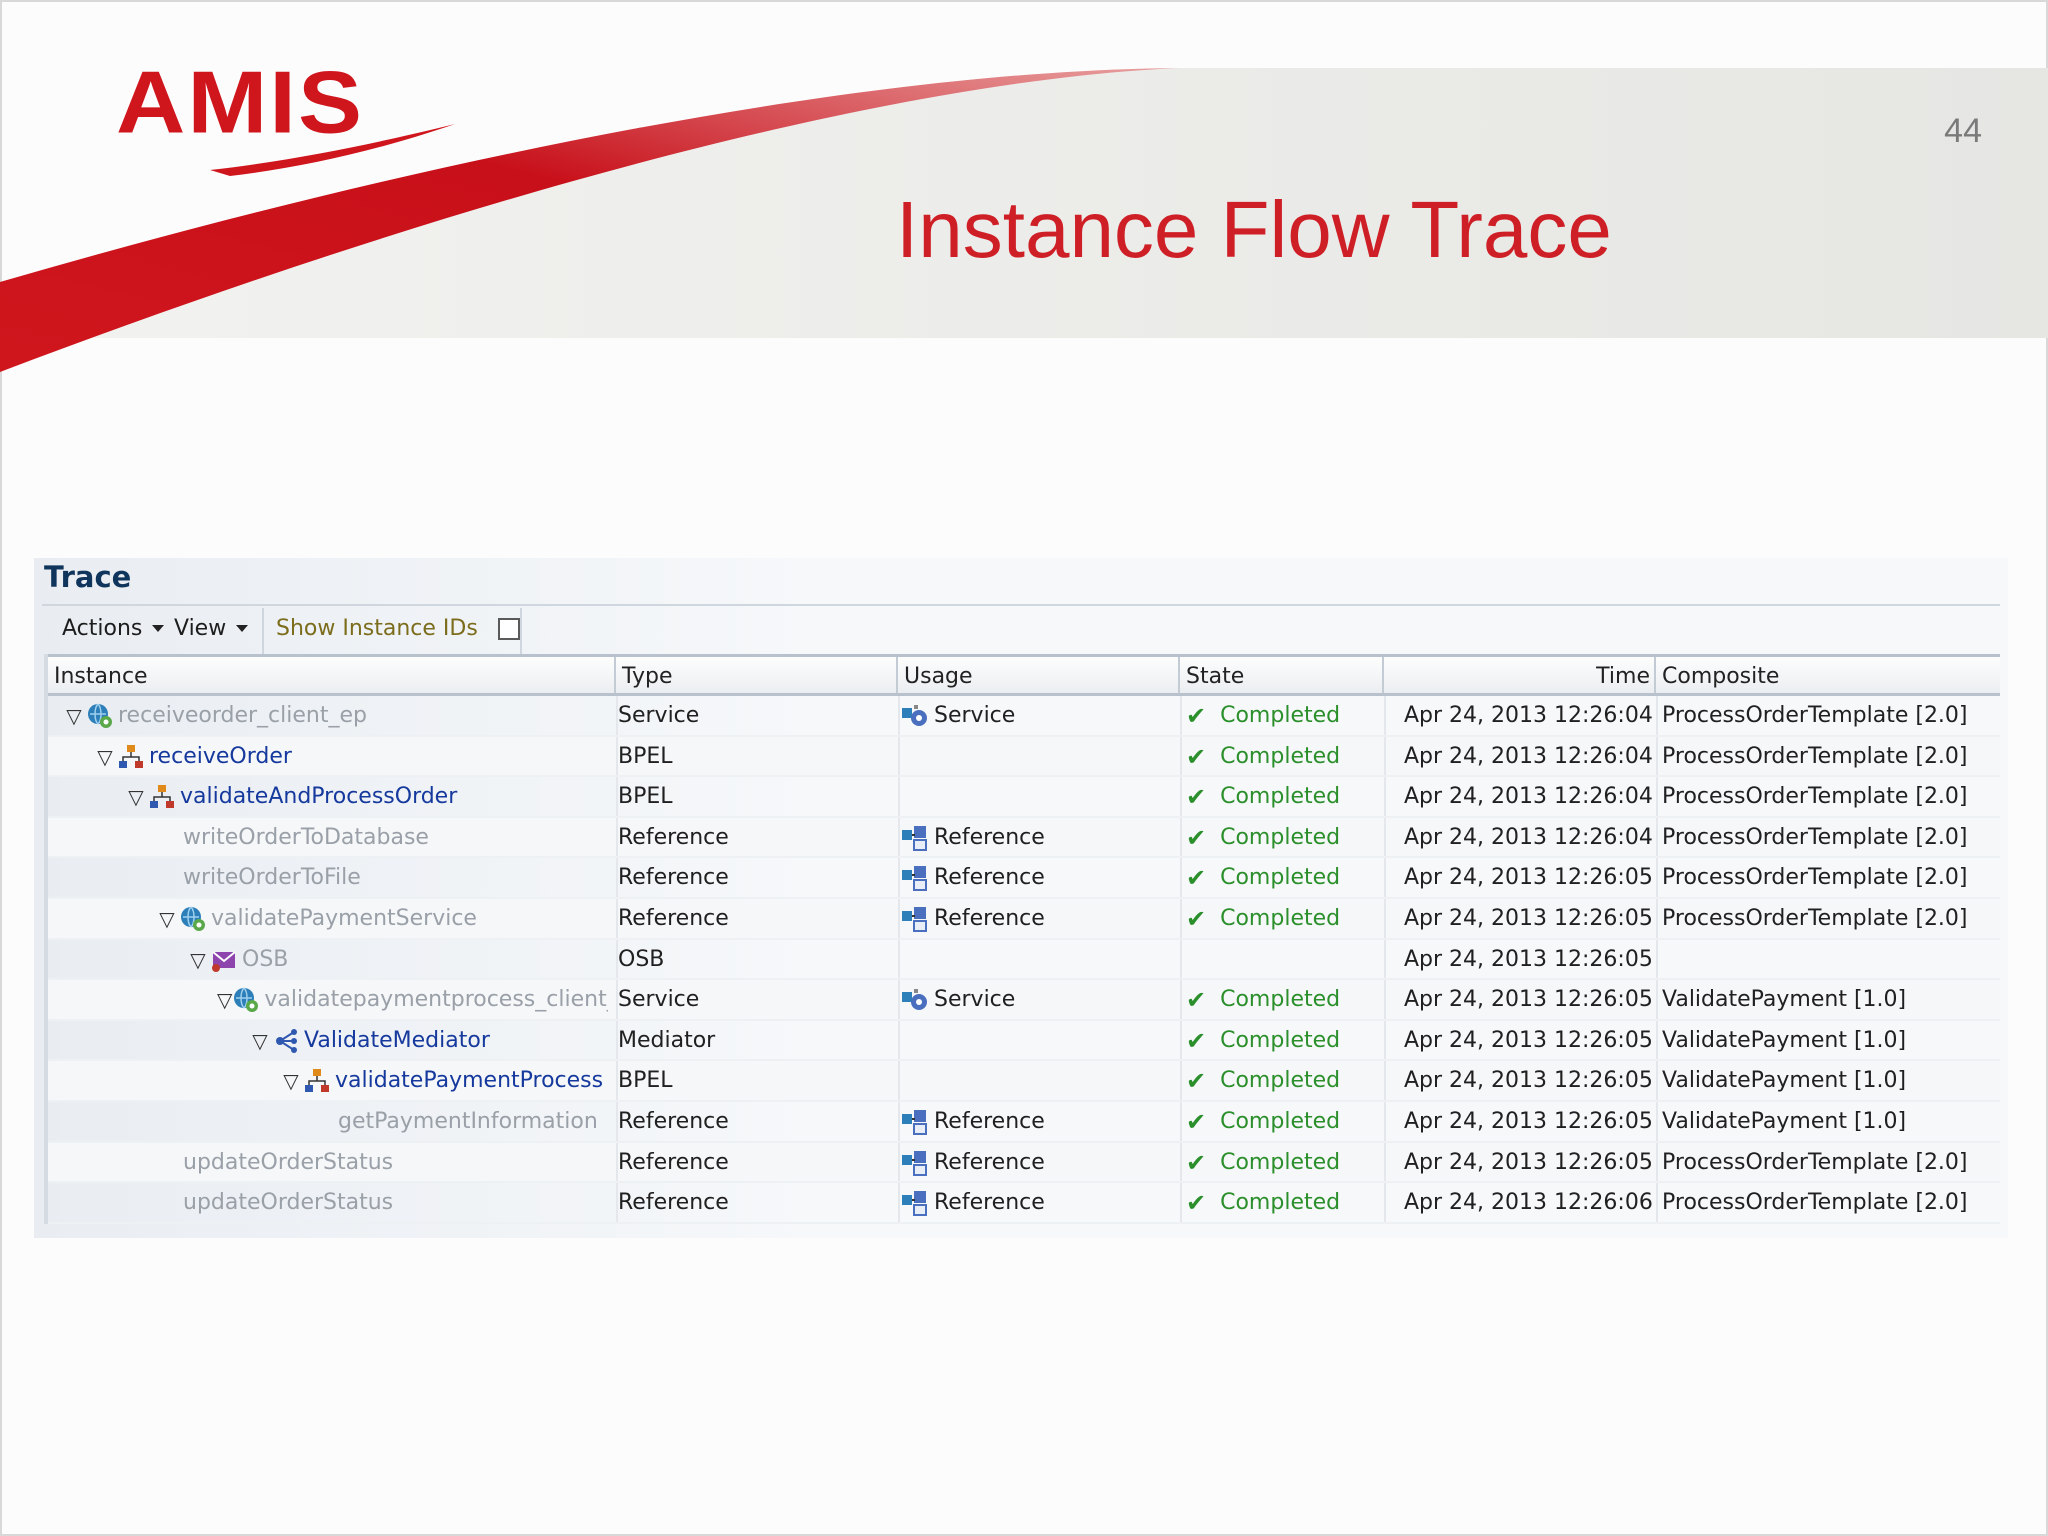 This screenshot has width=2048, height=1536. What do you see at coordinates (757, 675) in the screenshot?
I see `column-header-type: Type` at bounding box center [757, 675].